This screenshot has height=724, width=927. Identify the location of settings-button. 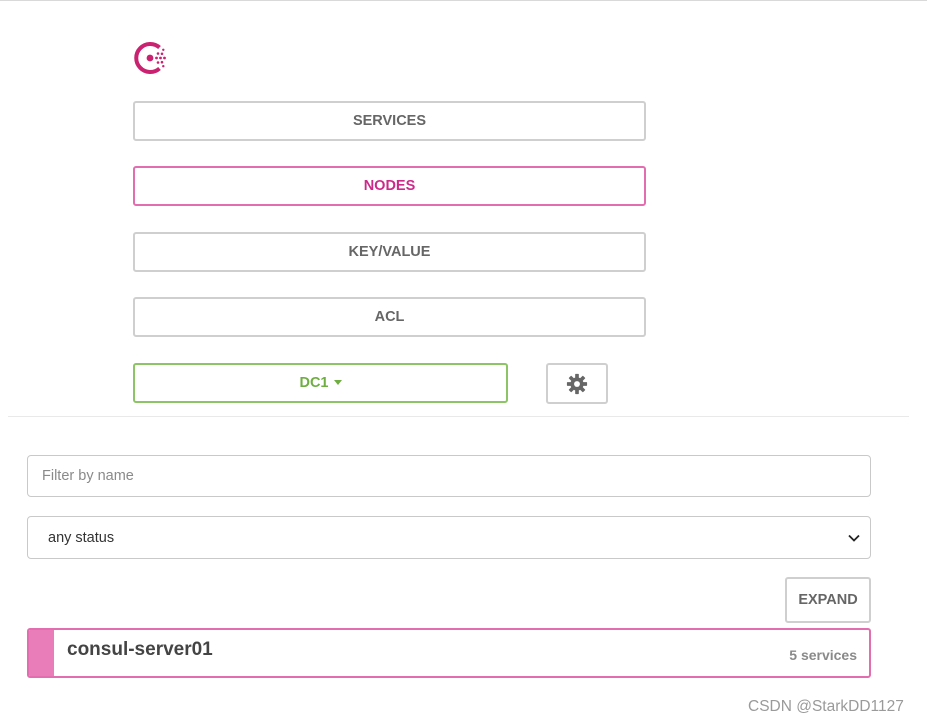
(577, 383).